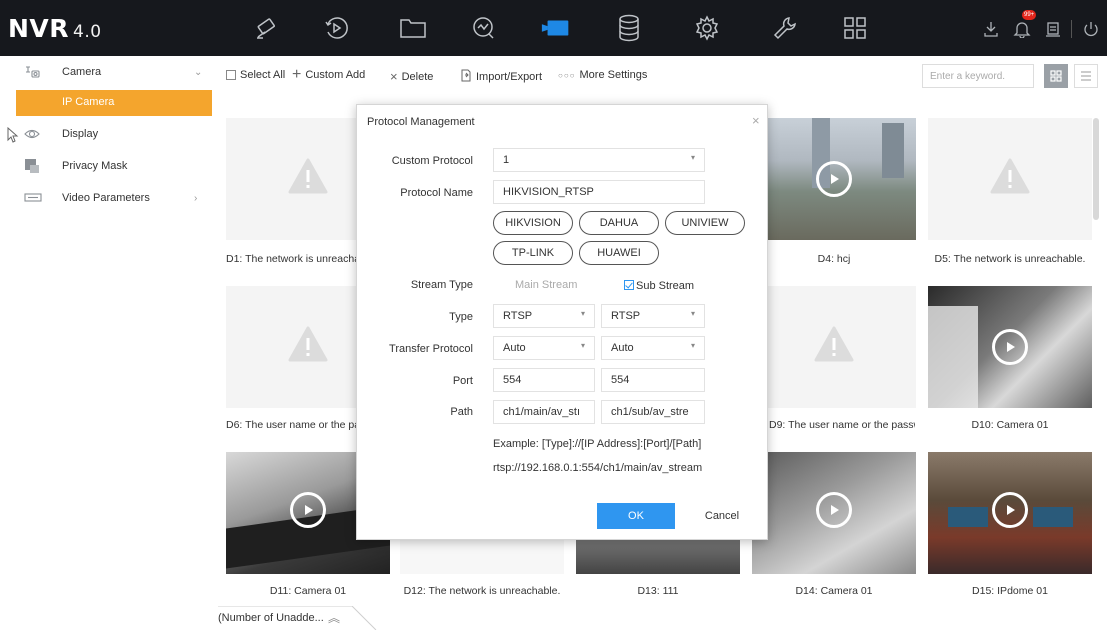 The height and width of the screenshot is (630, 1107). What do you see at coordinates (461, 317) in the screenshot?
I see `type-label: Type` at bounding box center [461, 317].